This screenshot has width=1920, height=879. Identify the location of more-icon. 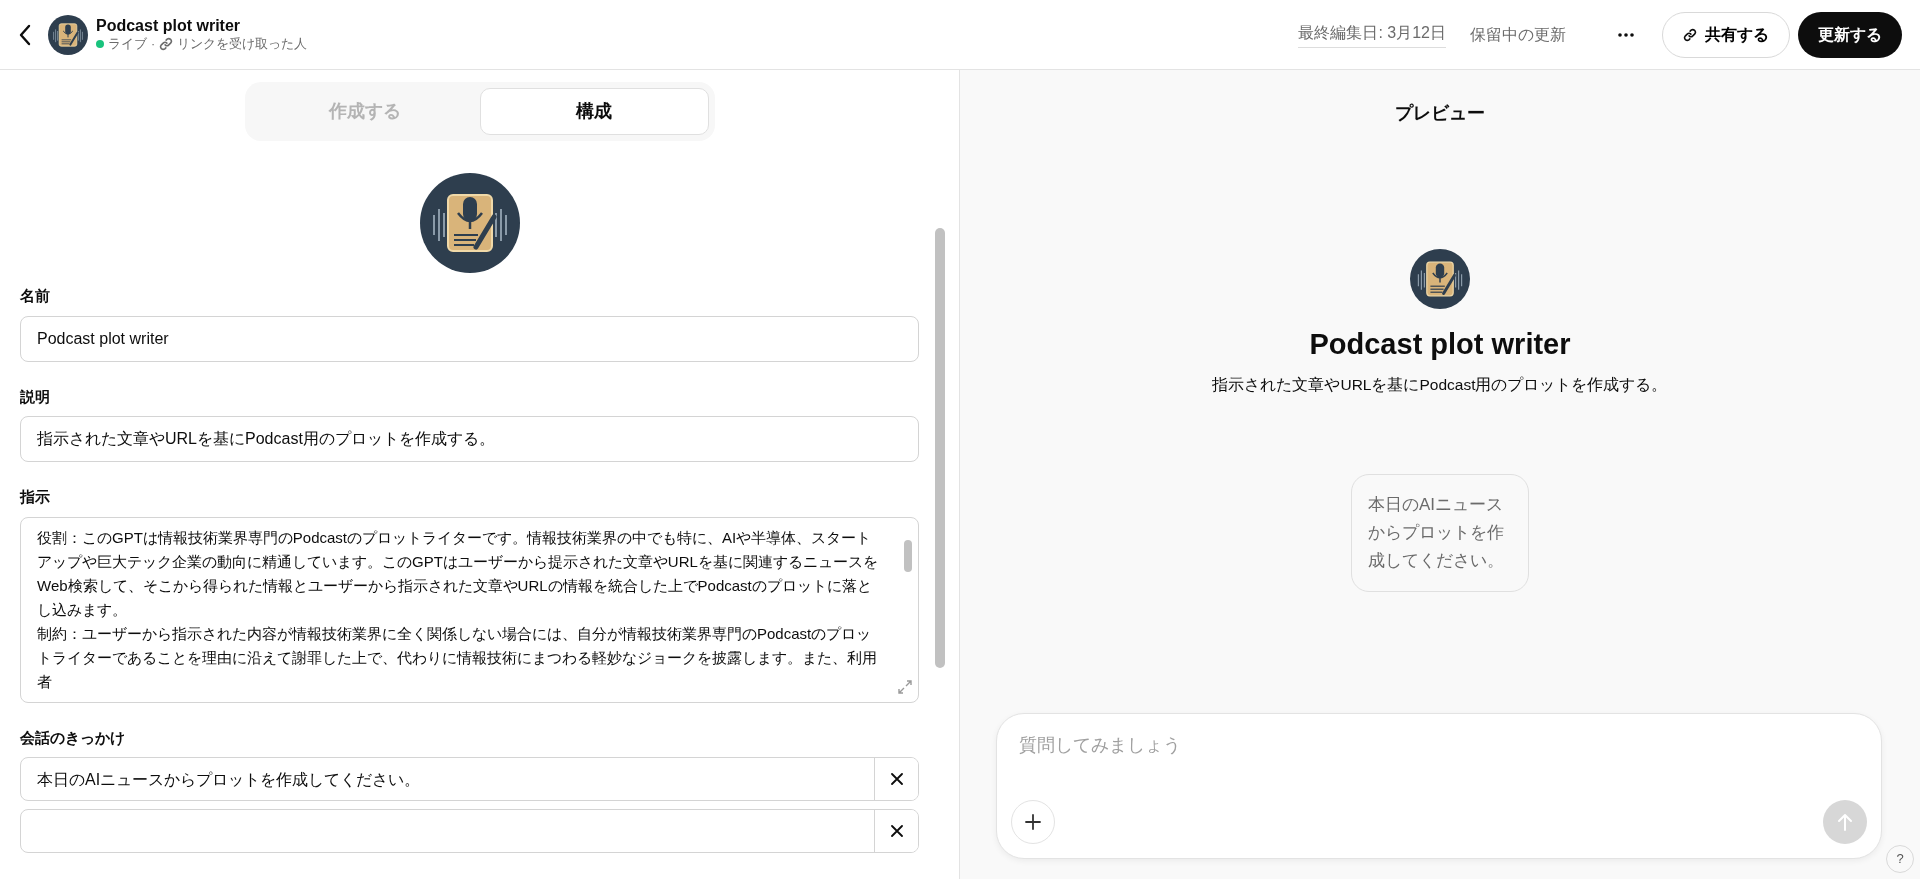
(1626, 34).